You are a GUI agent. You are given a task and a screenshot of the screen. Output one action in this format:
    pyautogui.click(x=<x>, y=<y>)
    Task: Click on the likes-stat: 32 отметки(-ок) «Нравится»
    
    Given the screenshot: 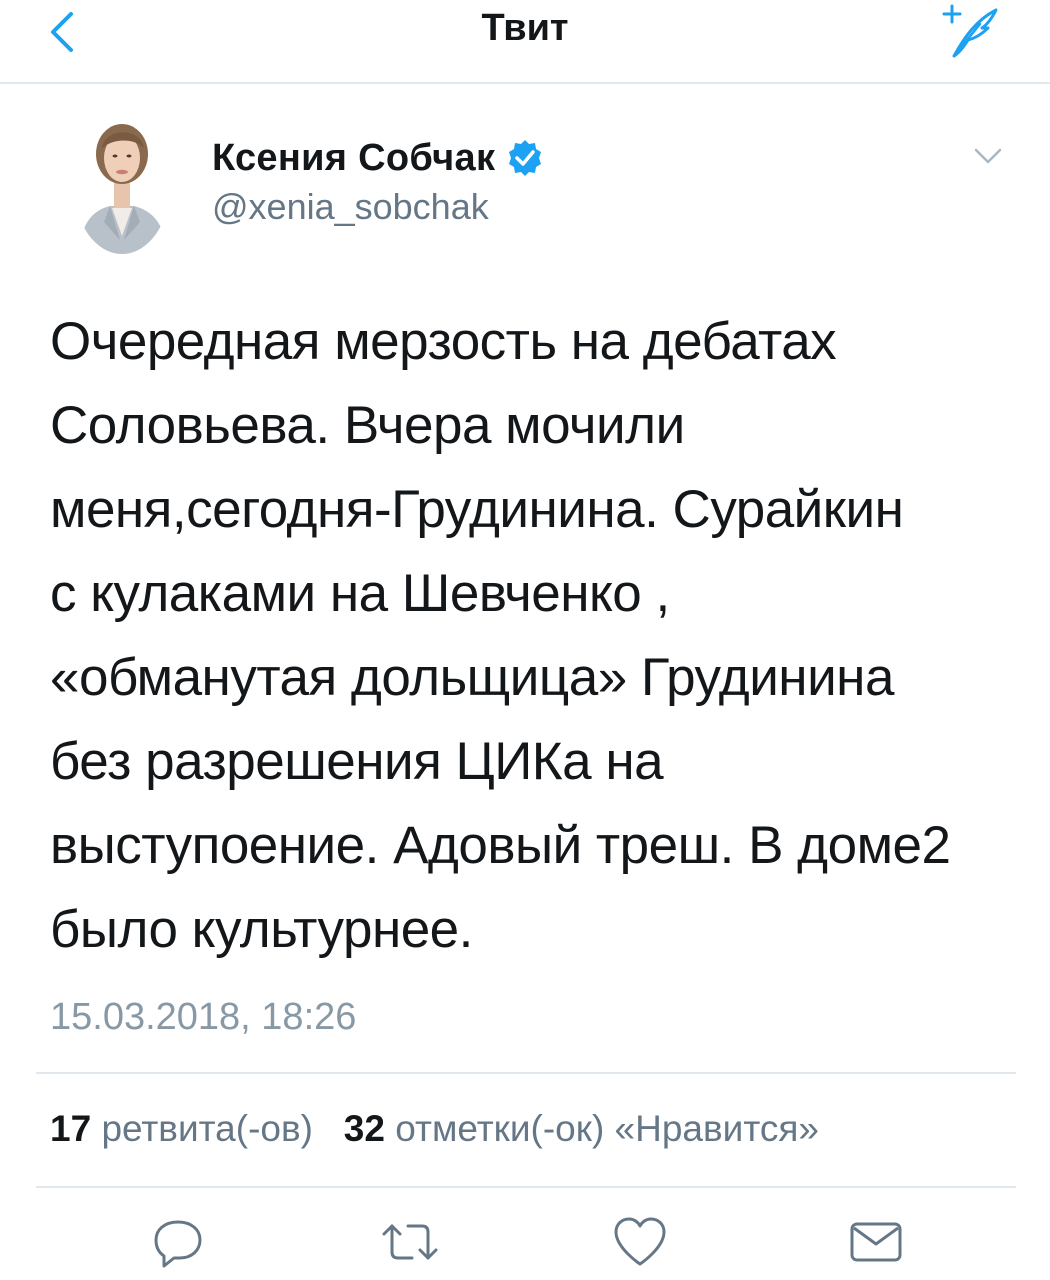 What is the action you would take?
    pyautogui.click(x=581, y=1128)
    